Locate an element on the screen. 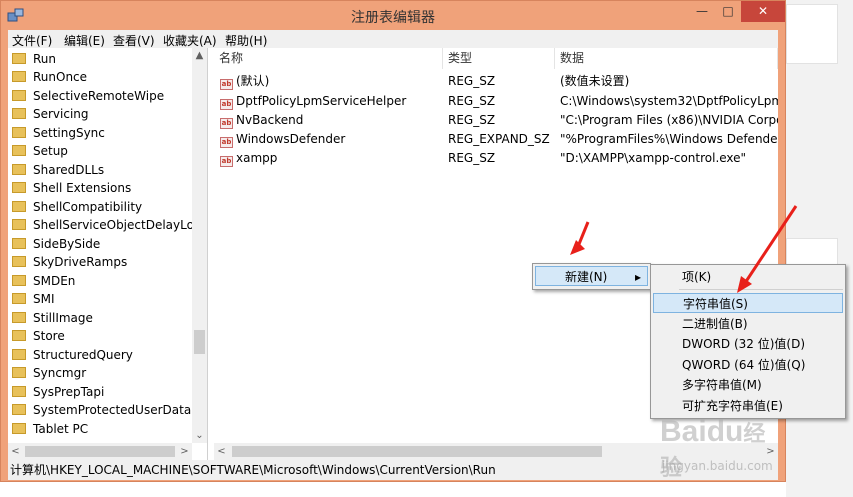 This screenshot has height=497, width=853. tree-item: ShellCompatibility is located at coordinates (77, 207).